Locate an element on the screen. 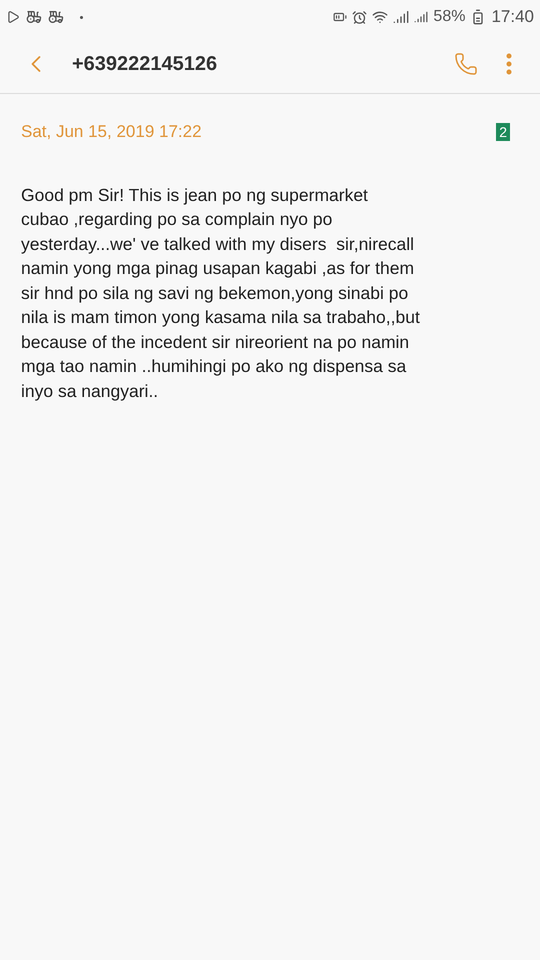  message-date: Sat, Jun 15, 2019 17:22 is located at coordinates (111, 132).